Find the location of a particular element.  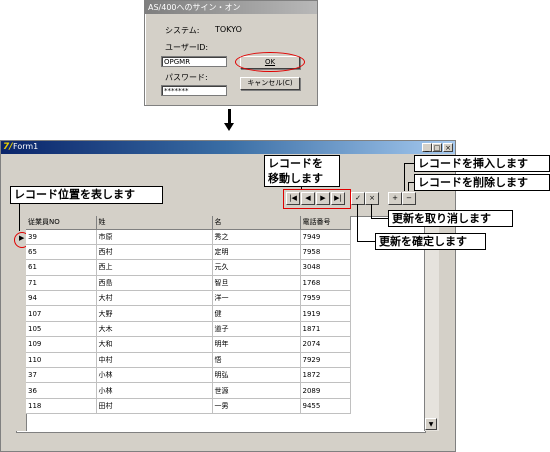

callout-cancel-line-v is located at coordinates (371, 211).